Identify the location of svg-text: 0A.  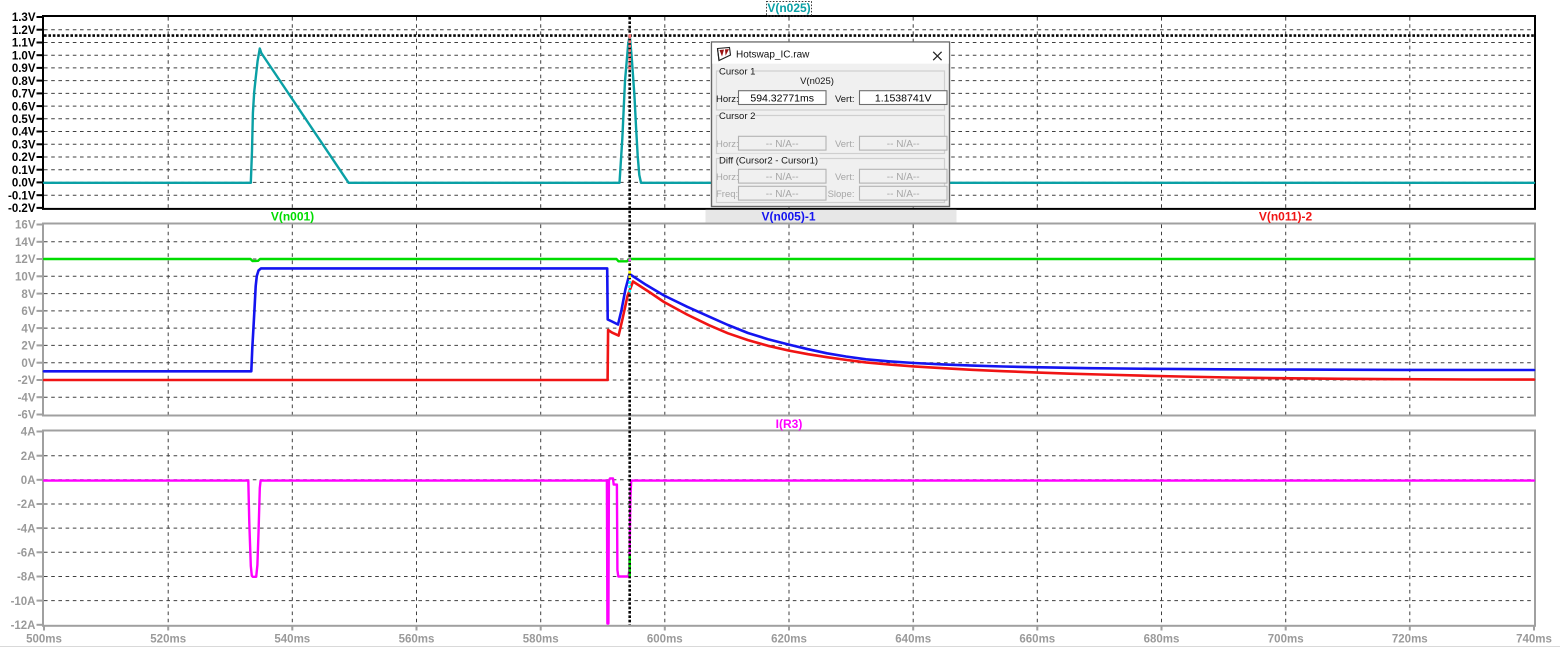
(28, 481).